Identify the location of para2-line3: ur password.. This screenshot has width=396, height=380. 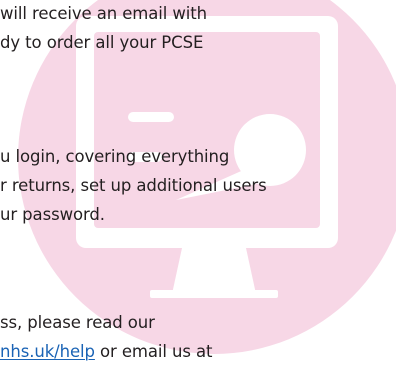
(52, 214).